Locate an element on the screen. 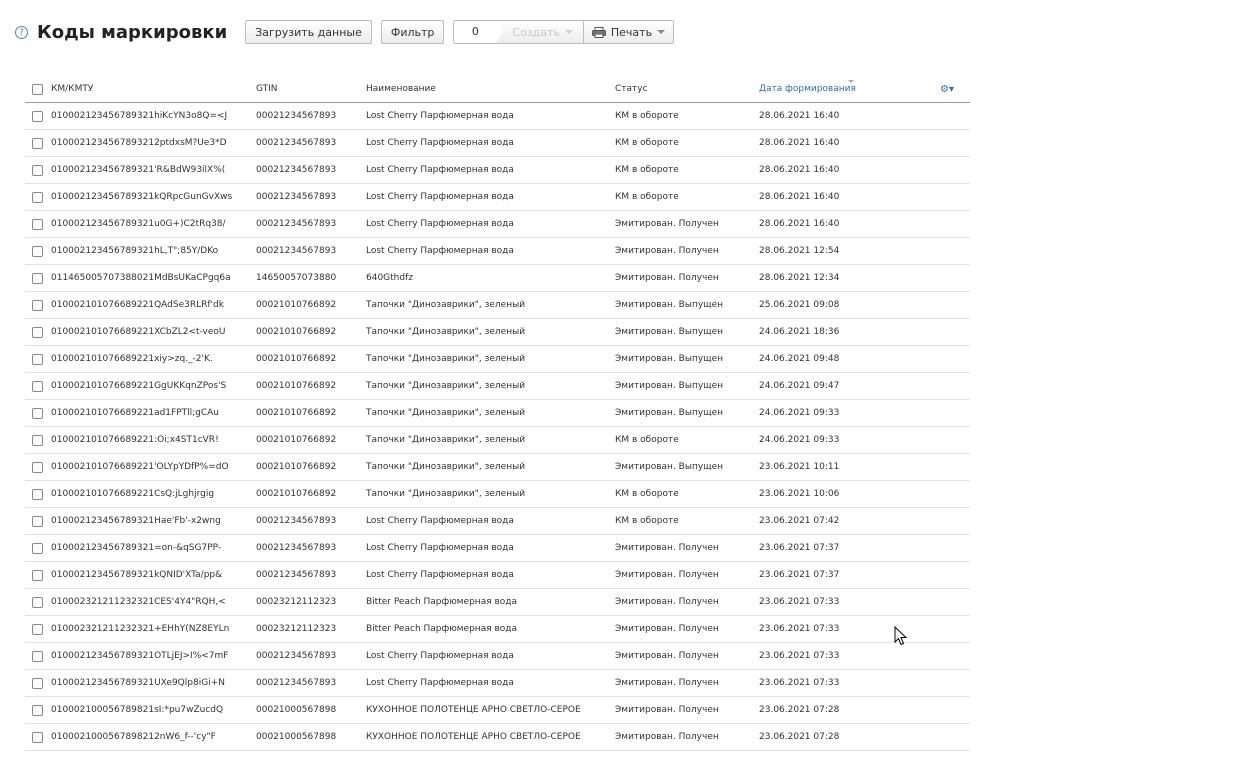  column-header-status: Статус is located at coordinates (687, 89).